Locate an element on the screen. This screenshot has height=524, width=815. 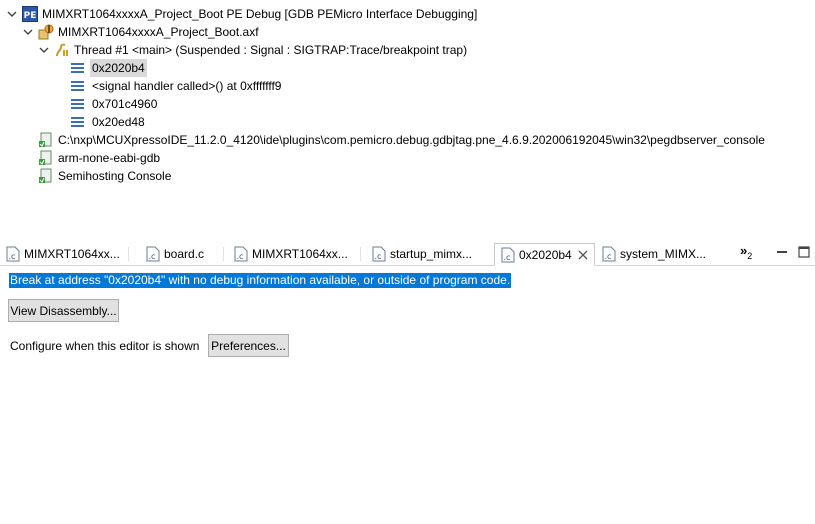
stack-frame-label: <signal handler called>() at 0xfffffff9 is located at coordinates (187, 86).